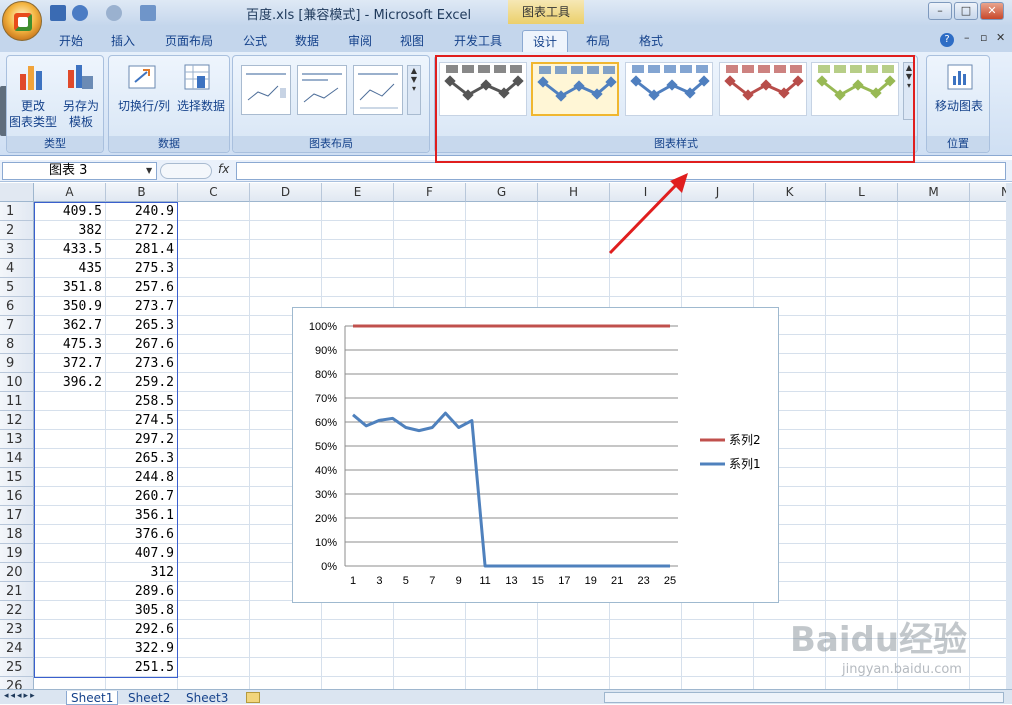 This screenshot has width=1012, height=705. What do you see at coordinates (141, 648) in the screenshot?
I see `cell-b24: 322.9` at bounding box center [141, 648].